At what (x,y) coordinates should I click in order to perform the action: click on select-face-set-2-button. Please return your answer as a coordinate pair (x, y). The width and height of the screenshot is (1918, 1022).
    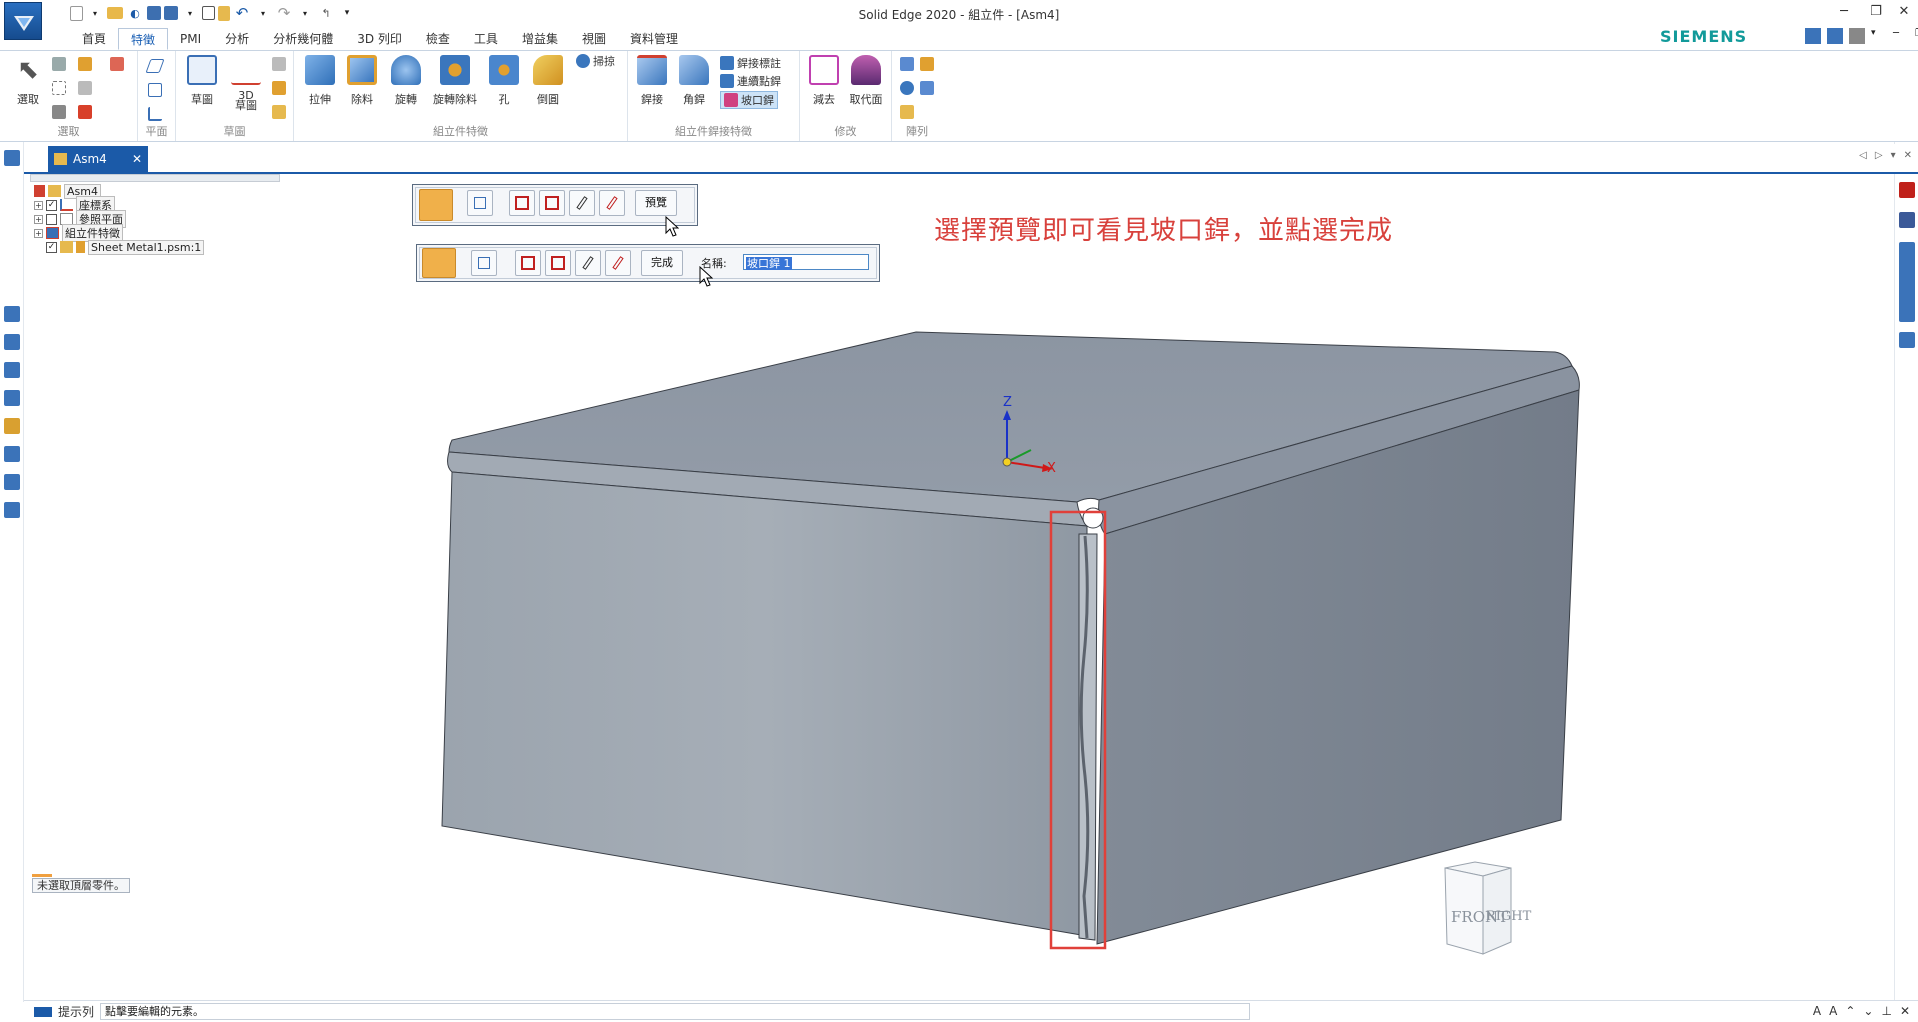
    Looking at the image, I should click on (558, 263).